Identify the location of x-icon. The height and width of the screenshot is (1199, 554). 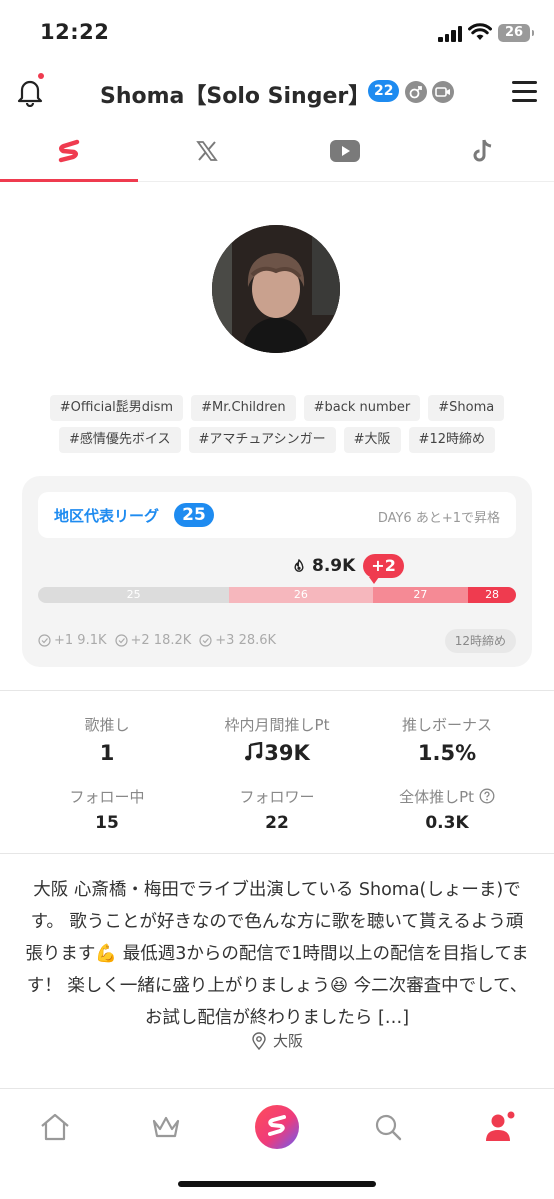
(207, 151).